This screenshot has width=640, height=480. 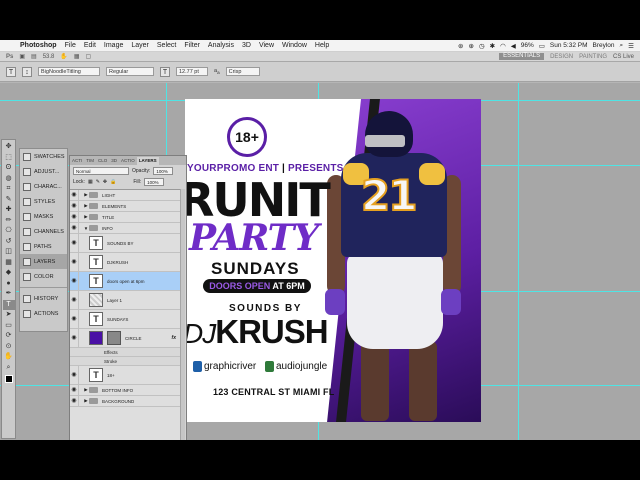 I want to click on layer-row: ◉ CIRCLE fx, so click(x=126, y=338).